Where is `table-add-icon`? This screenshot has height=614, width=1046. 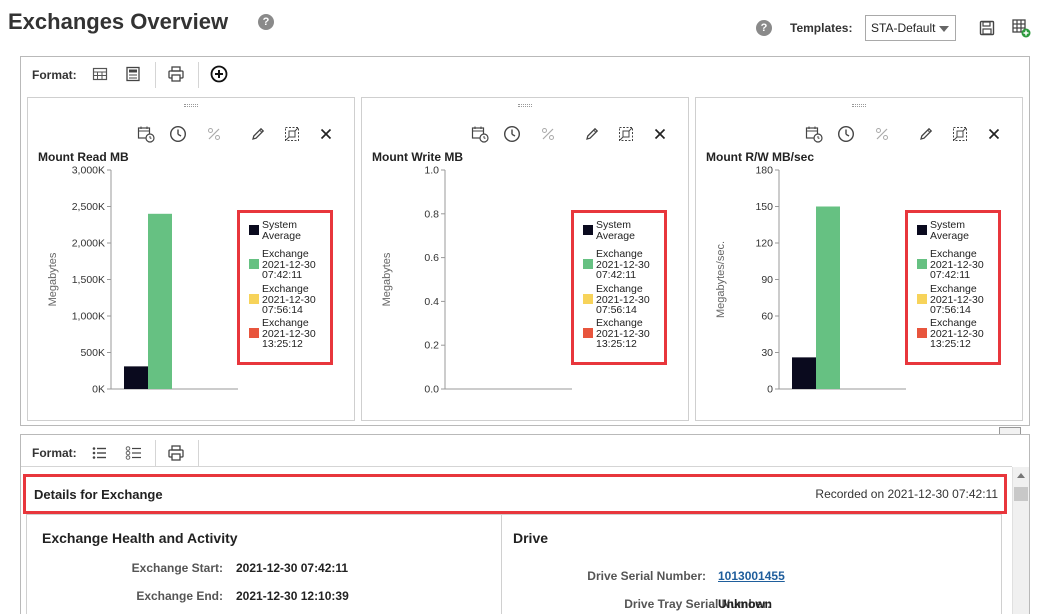
table-add-icon is located at coordinates (1021, 28).